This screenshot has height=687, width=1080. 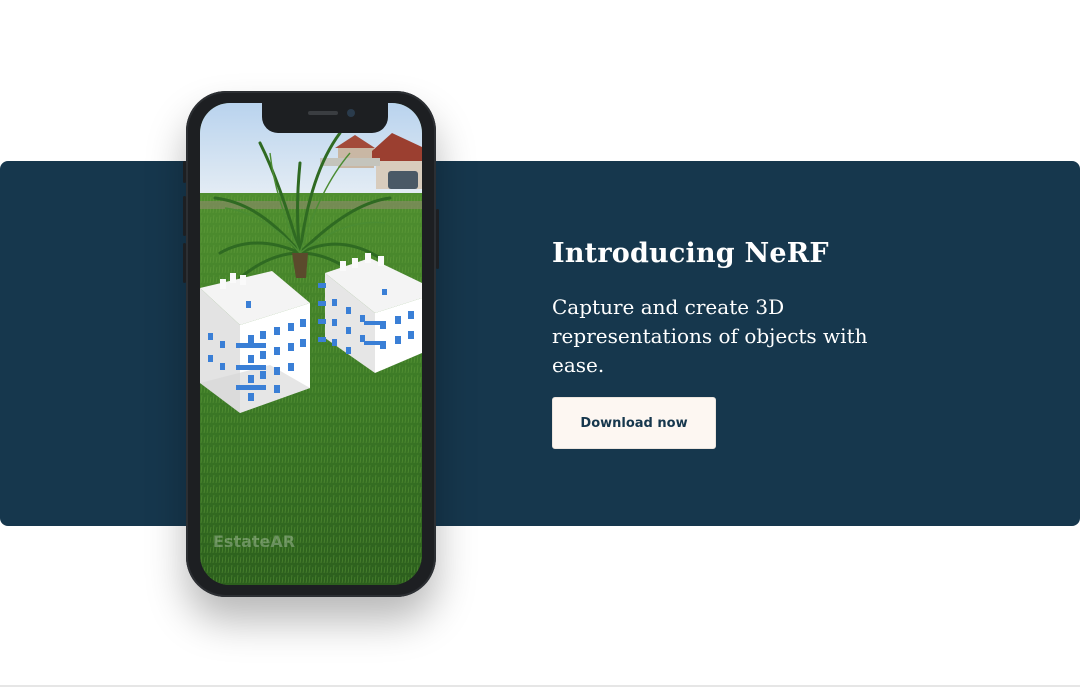 I want to click on download-now-button: Download now, so click(x=634, y=423).